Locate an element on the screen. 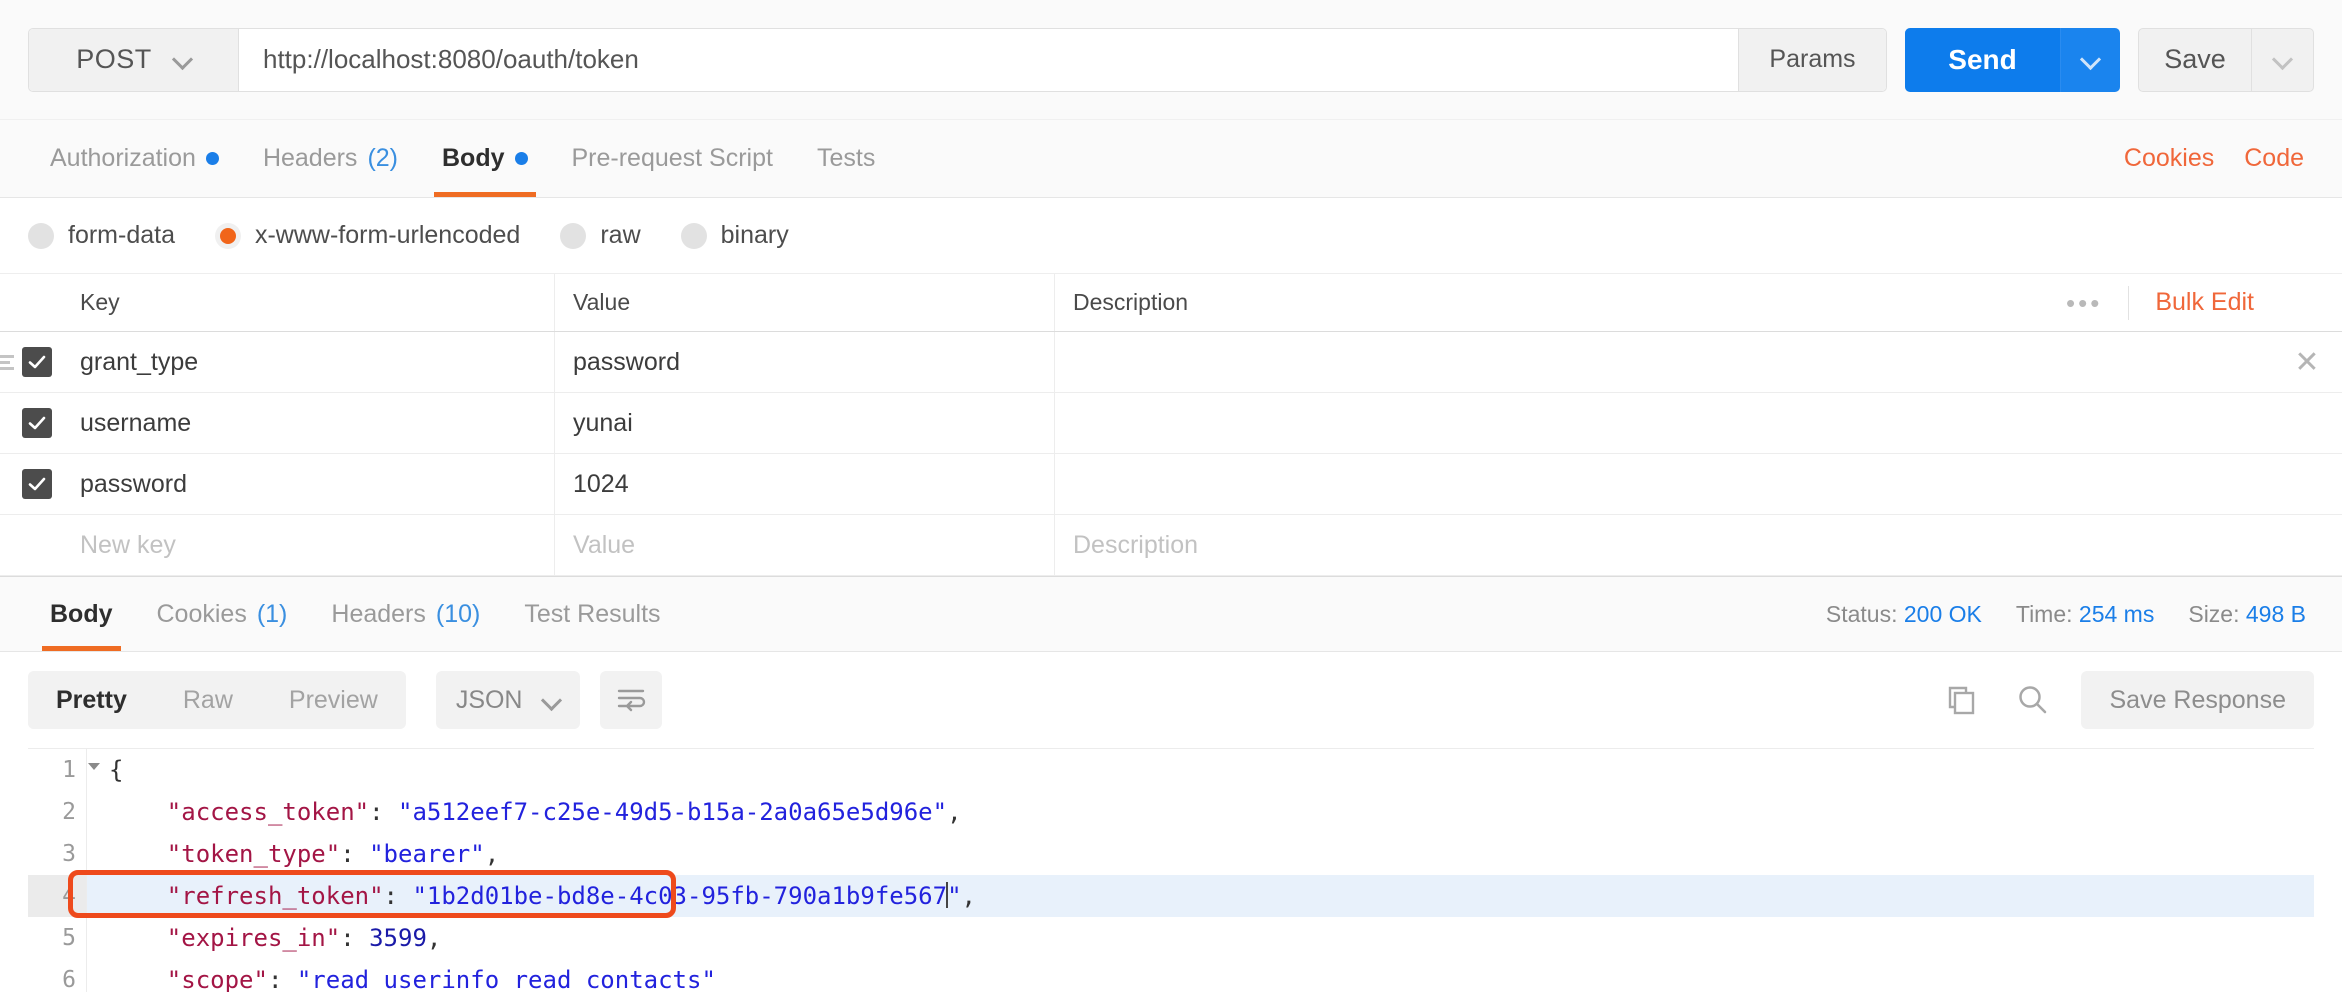  tab-tests: Tests is located at coordinates (846, 158).